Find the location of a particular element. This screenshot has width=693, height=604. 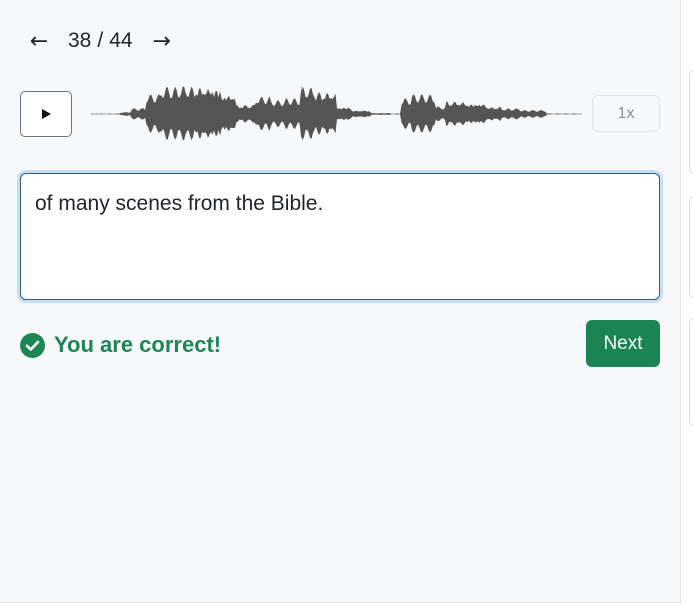

waveform-shape is located at coordinates (336, 113).